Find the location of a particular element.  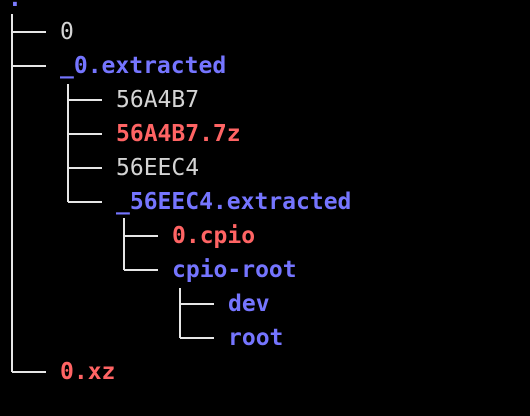

tree-item-root: root is located at coordinates (256, 338).